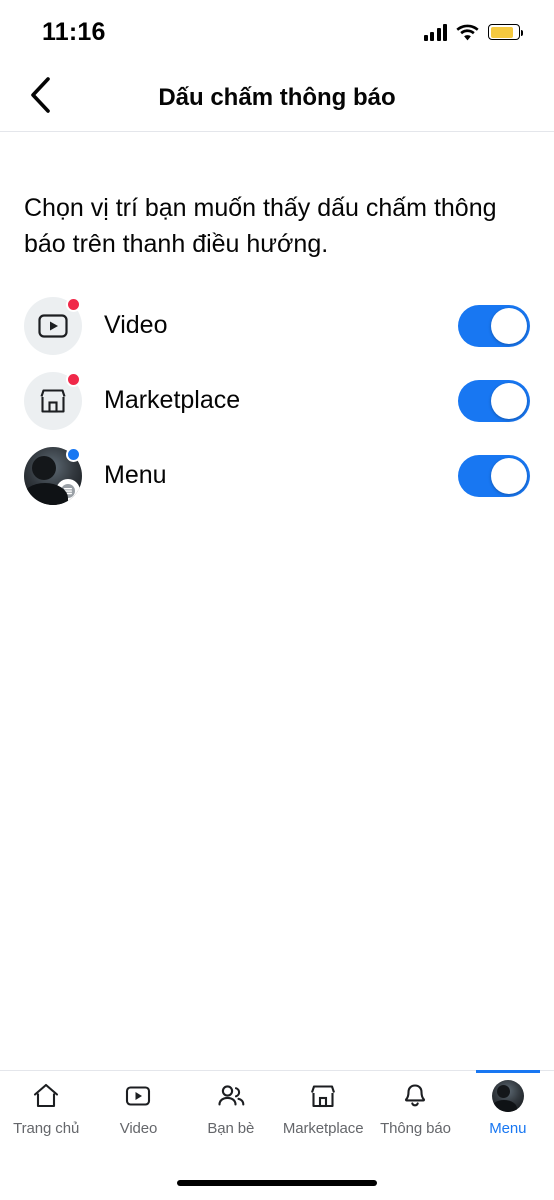 Image resolution: width=554 pixels, height=1200 pixels. I want to click on status-bar: 11:16, so click(277, 32).